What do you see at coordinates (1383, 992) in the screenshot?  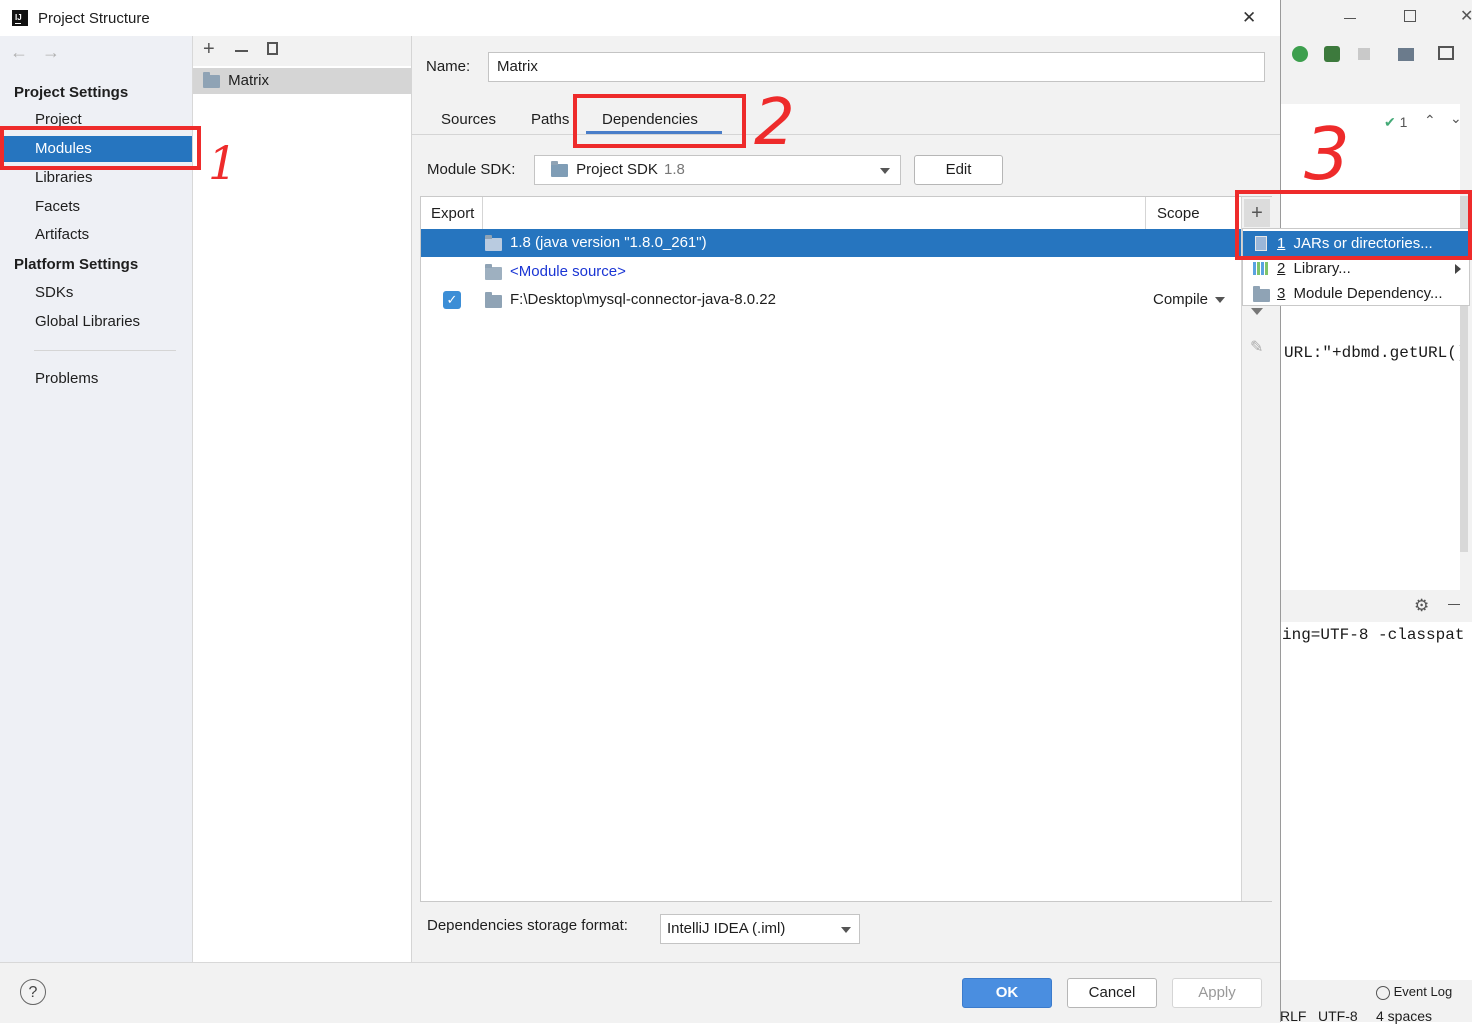 I see `event-log-icon` at bounding box center [1383, 992].